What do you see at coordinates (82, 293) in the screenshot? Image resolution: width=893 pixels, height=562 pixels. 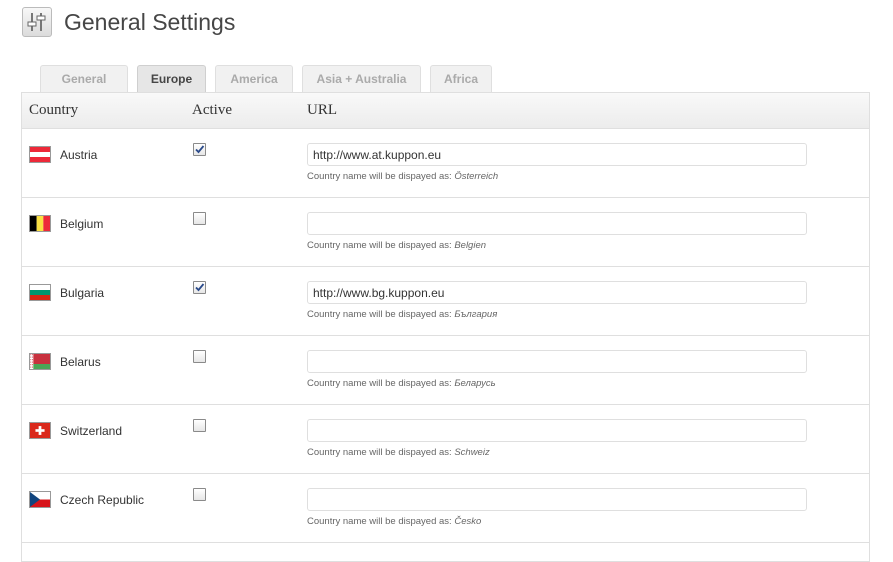 I see `country-name: Bulgaria` at bounding box center [82, 293].